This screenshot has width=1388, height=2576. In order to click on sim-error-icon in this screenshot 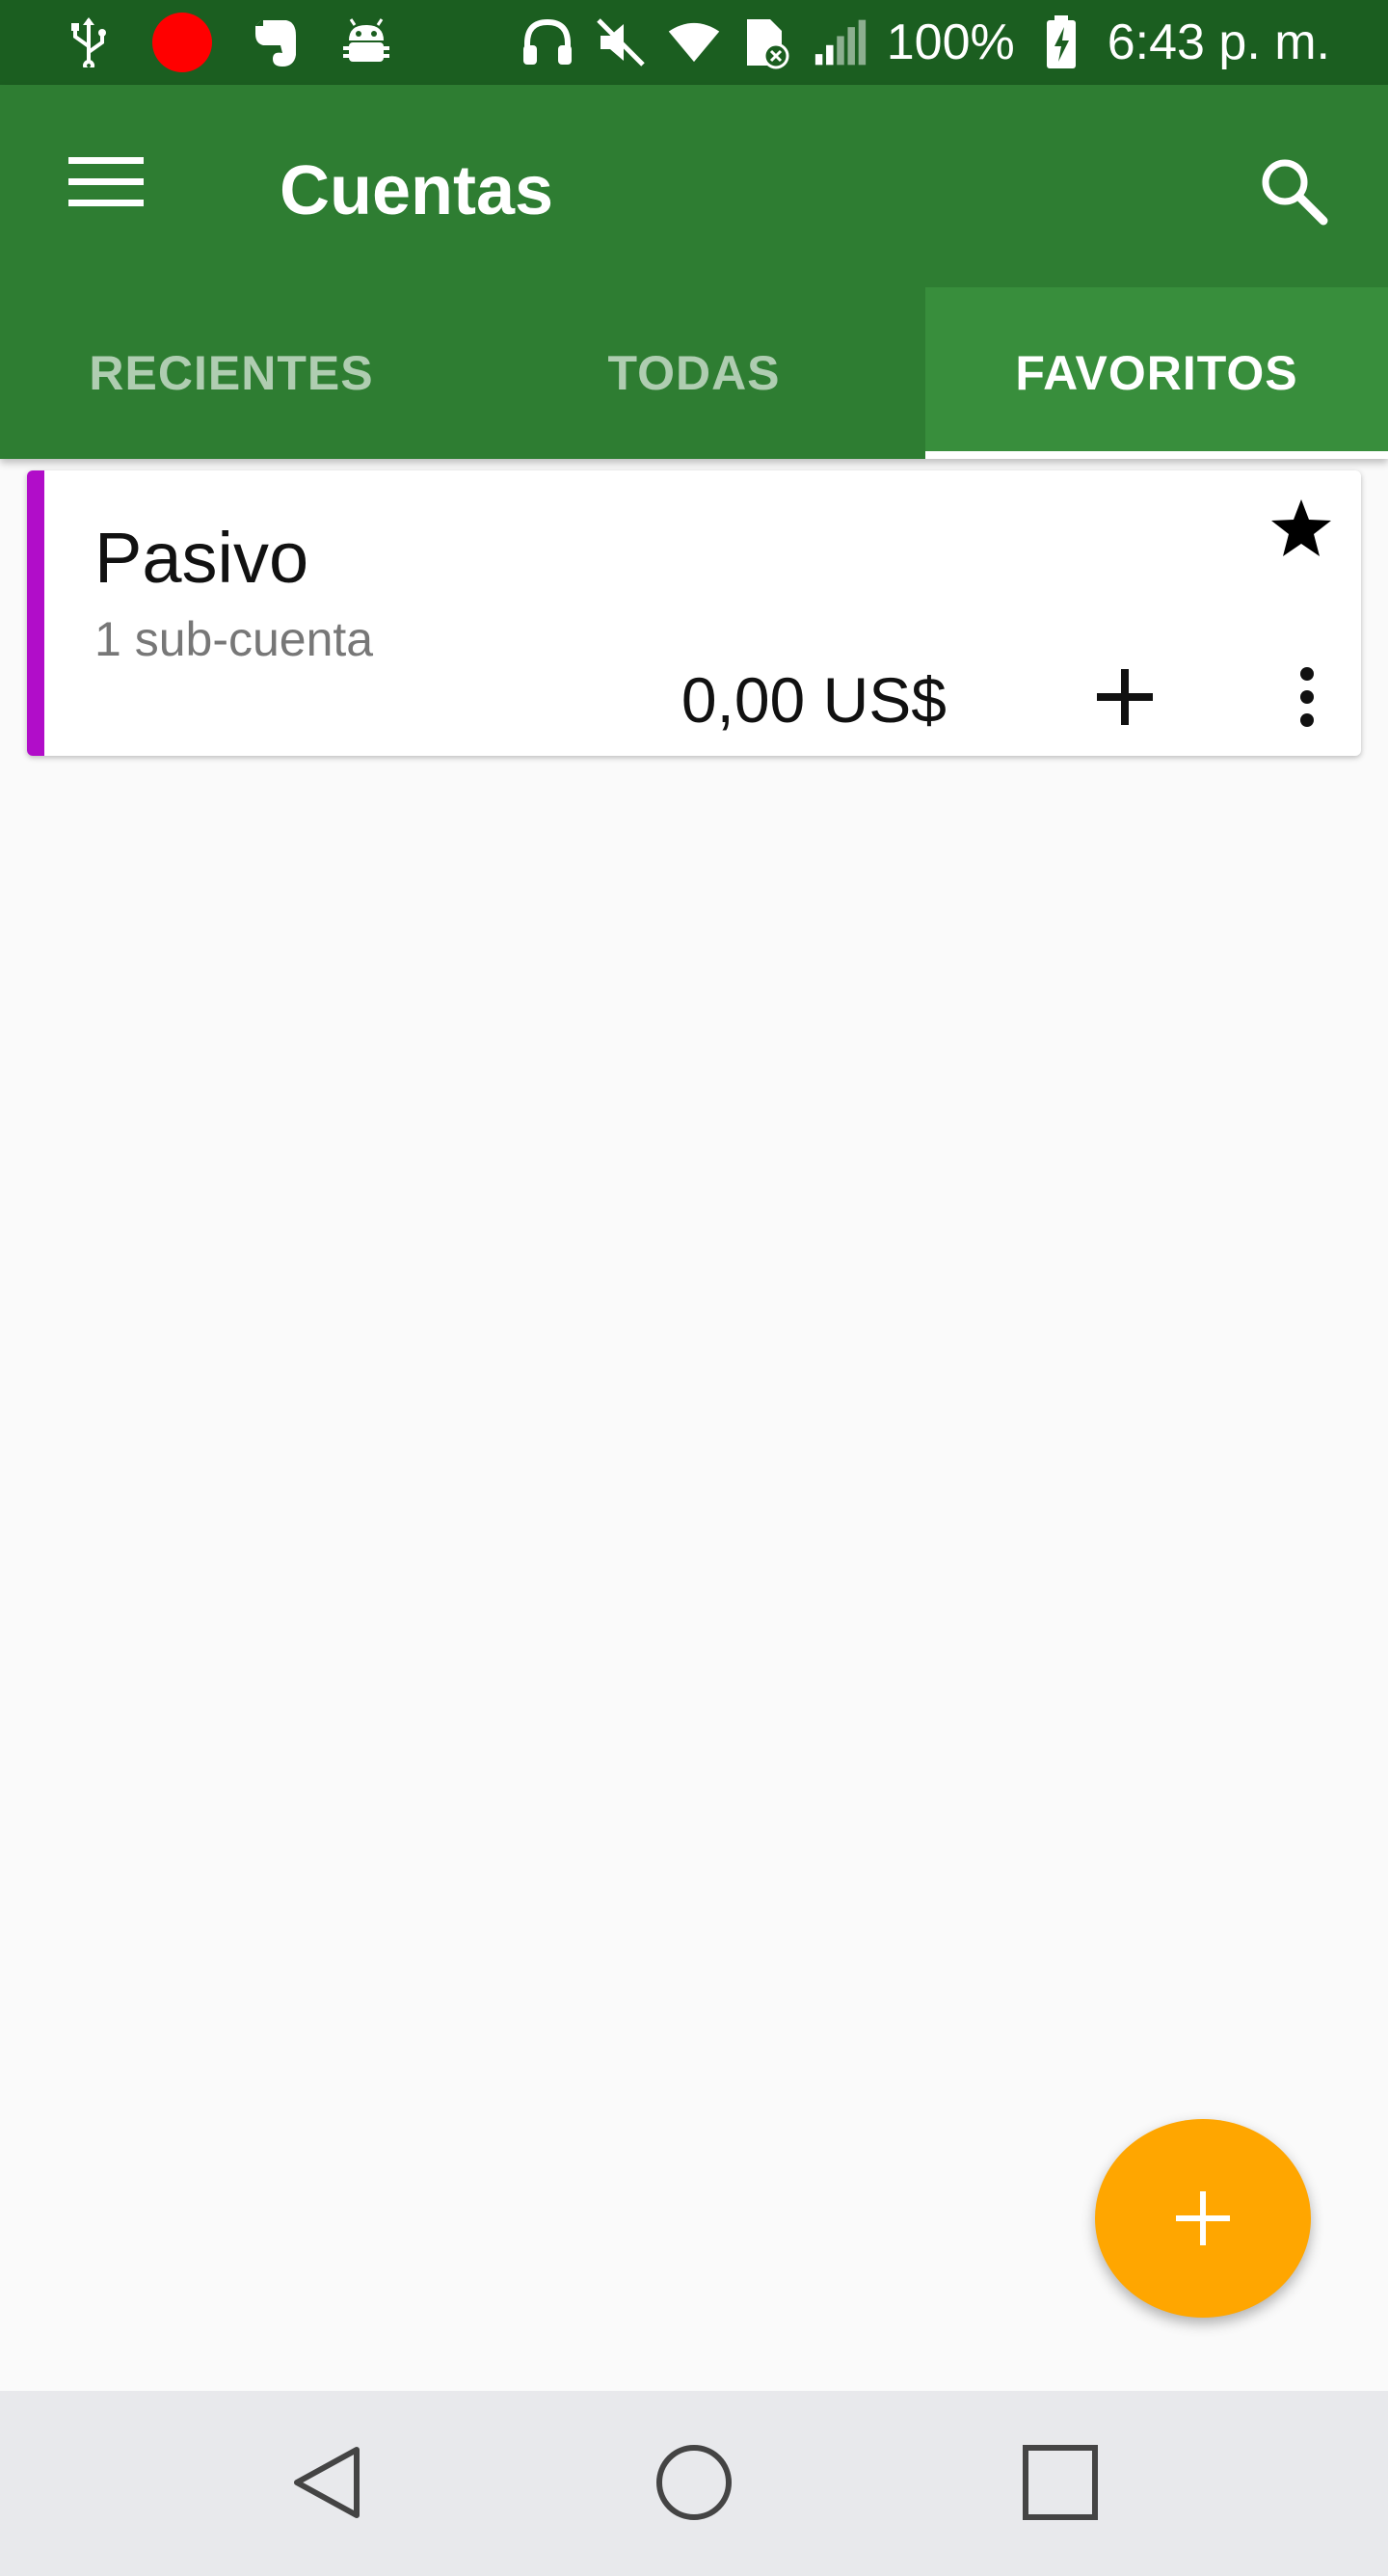, I will do `click(767, 42)`.